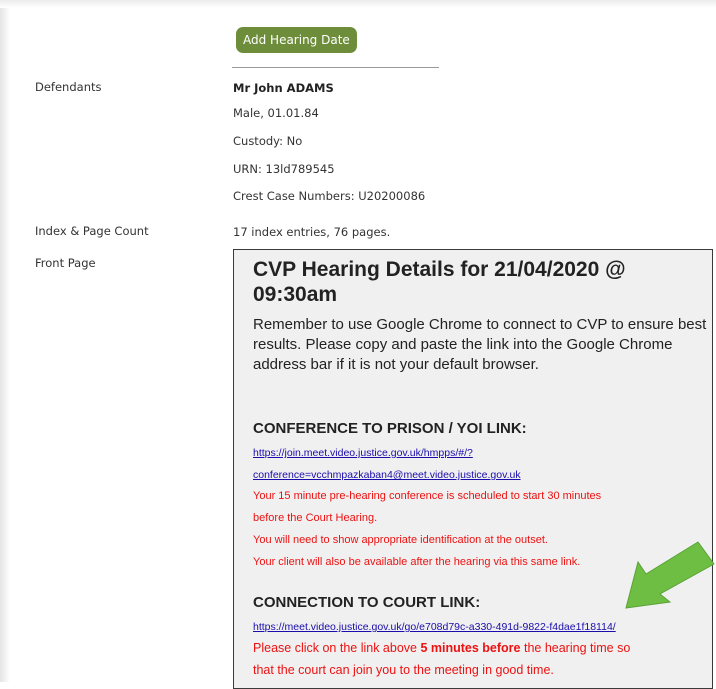 This screenshot has height=689, width=716. What do you see at coordinates (68, 87) in the screenshot?
I see `defendants-label: Defendants` at bounding box center [68, 87].